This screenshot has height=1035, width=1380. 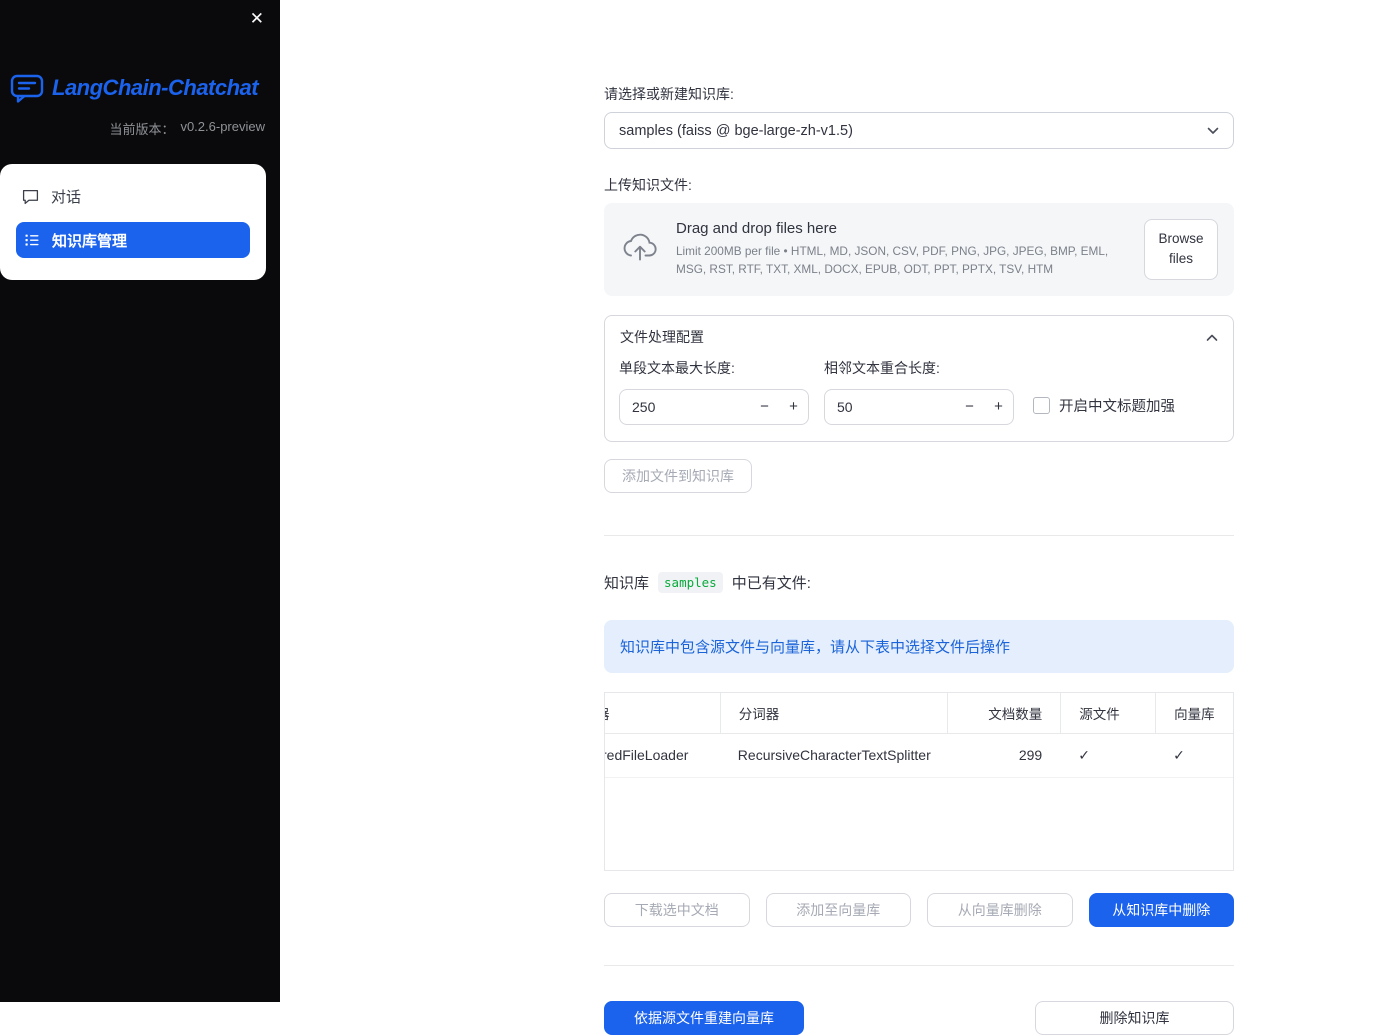 I want to click on delete-kb-button: 删除知识库, so click(x=1134, y=1017).